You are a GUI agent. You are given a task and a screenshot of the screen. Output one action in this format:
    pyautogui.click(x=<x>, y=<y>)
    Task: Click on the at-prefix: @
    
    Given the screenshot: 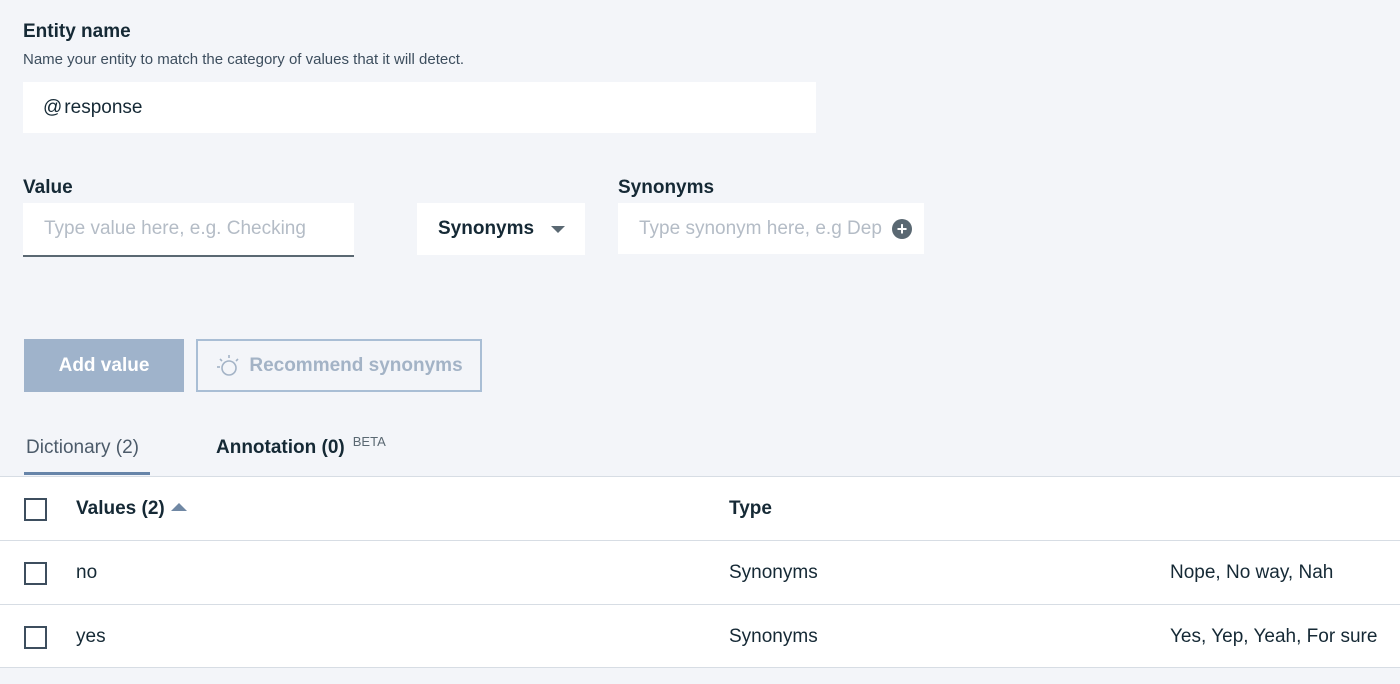 What is the action you would take?
    pyautogui.click(x=53, y=107)
    